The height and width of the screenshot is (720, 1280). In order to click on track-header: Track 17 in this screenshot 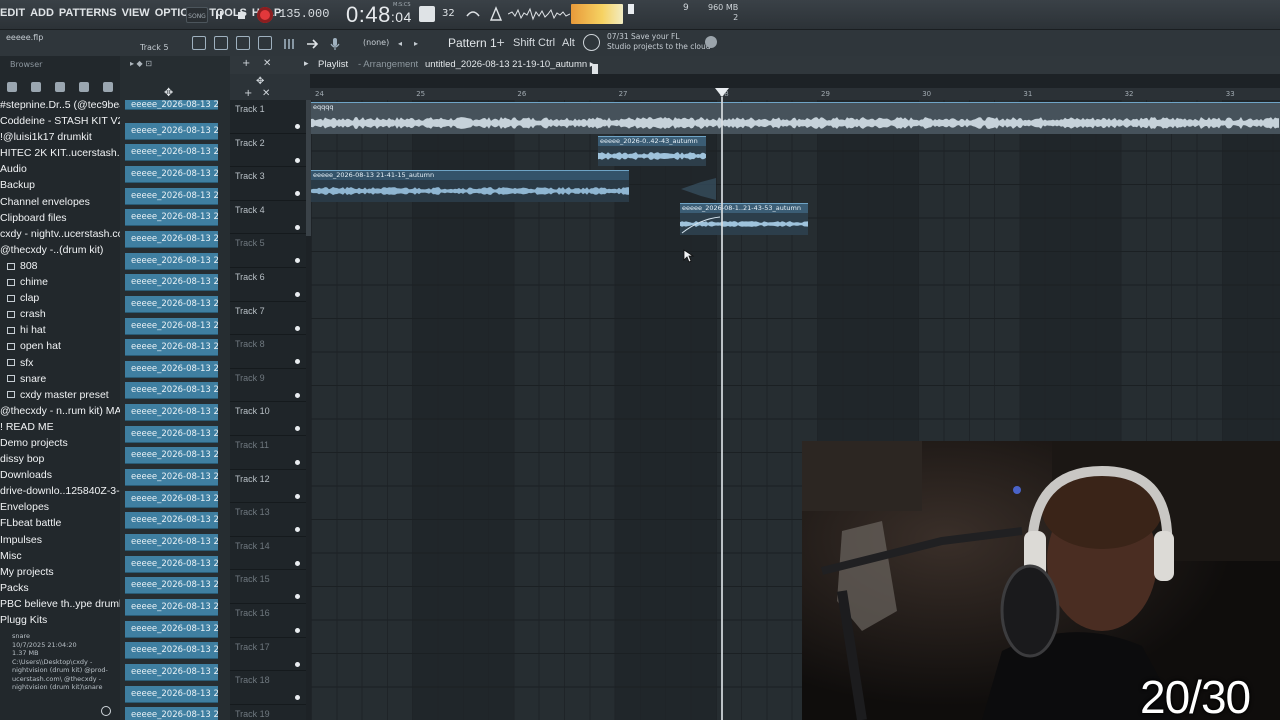, I will do `click(268, 655)`.